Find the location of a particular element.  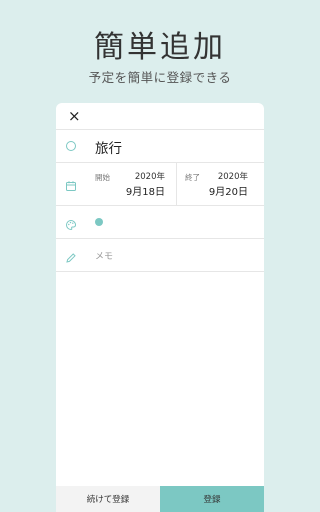

start-label: 開始 is located at coordinates (102, 177).